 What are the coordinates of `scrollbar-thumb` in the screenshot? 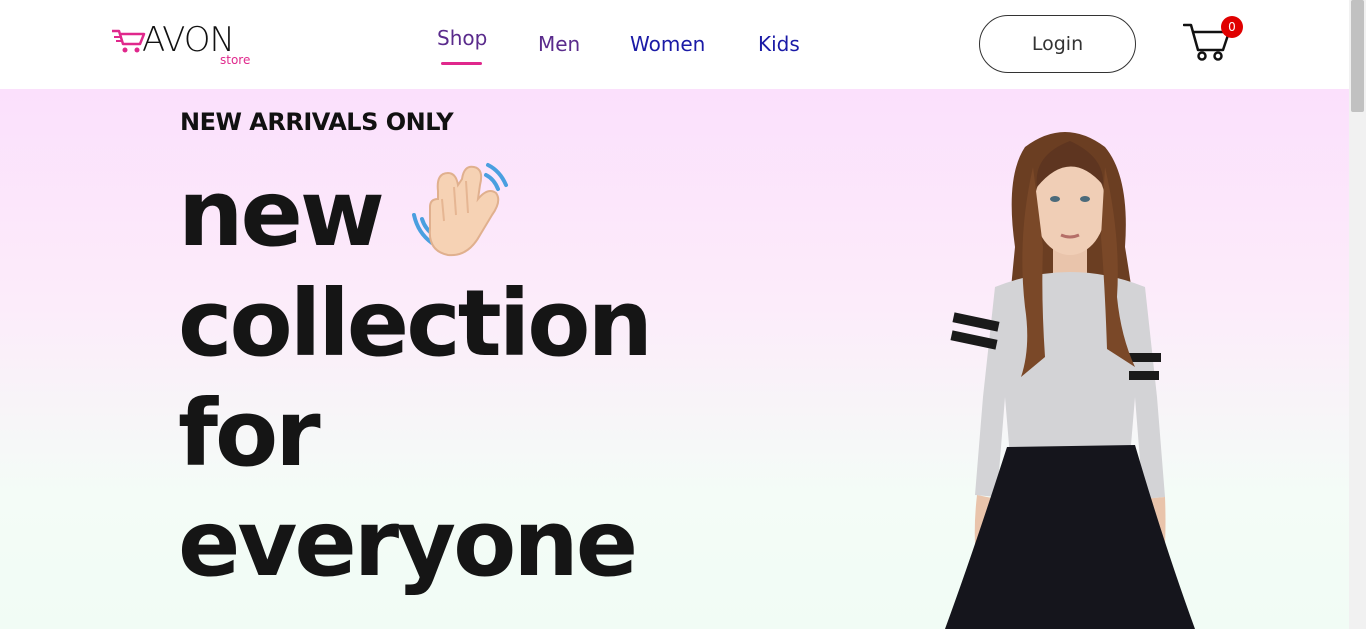 It's located at (1357, 56).